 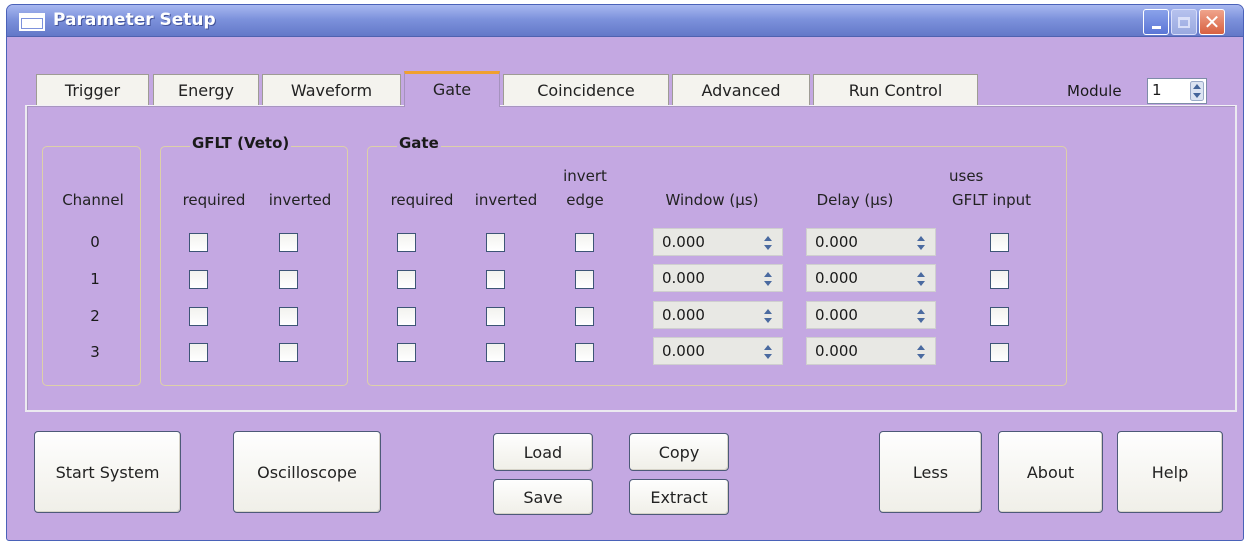 I want to click on copy-button: Copy, so click(x=679, y=452).